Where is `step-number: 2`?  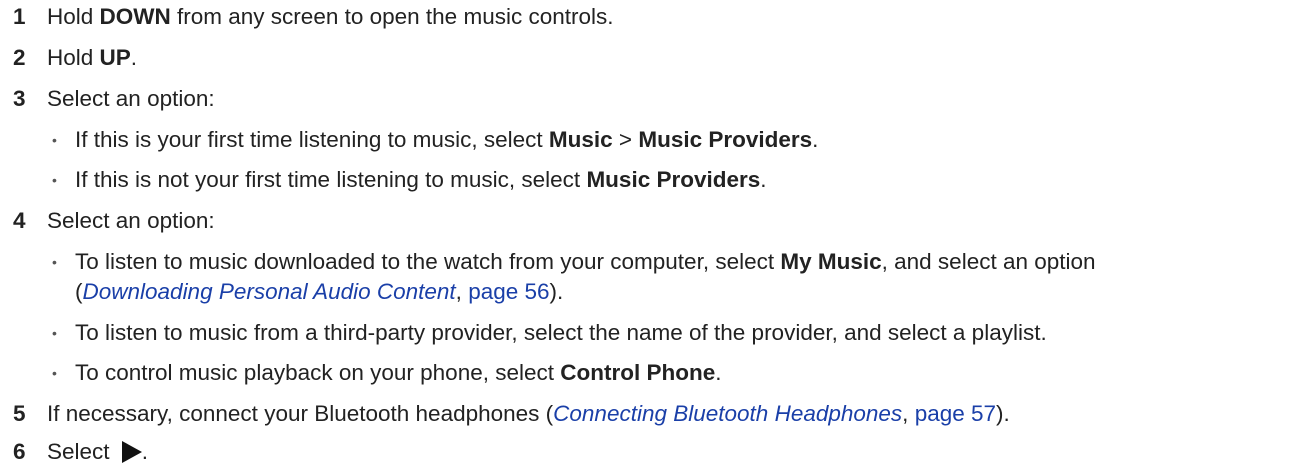 step-number: 2 is located at coordinates (19, 57).